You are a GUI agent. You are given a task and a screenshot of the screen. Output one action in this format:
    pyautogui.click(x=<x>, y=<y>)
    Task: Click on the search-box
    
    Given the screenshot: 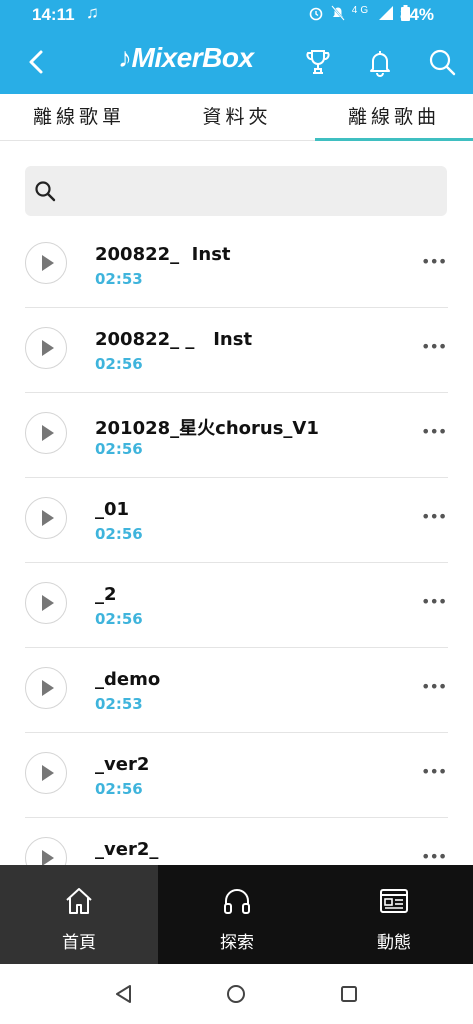 What is the action you would take?
    pyautogui.click(x=236, y=191)
    